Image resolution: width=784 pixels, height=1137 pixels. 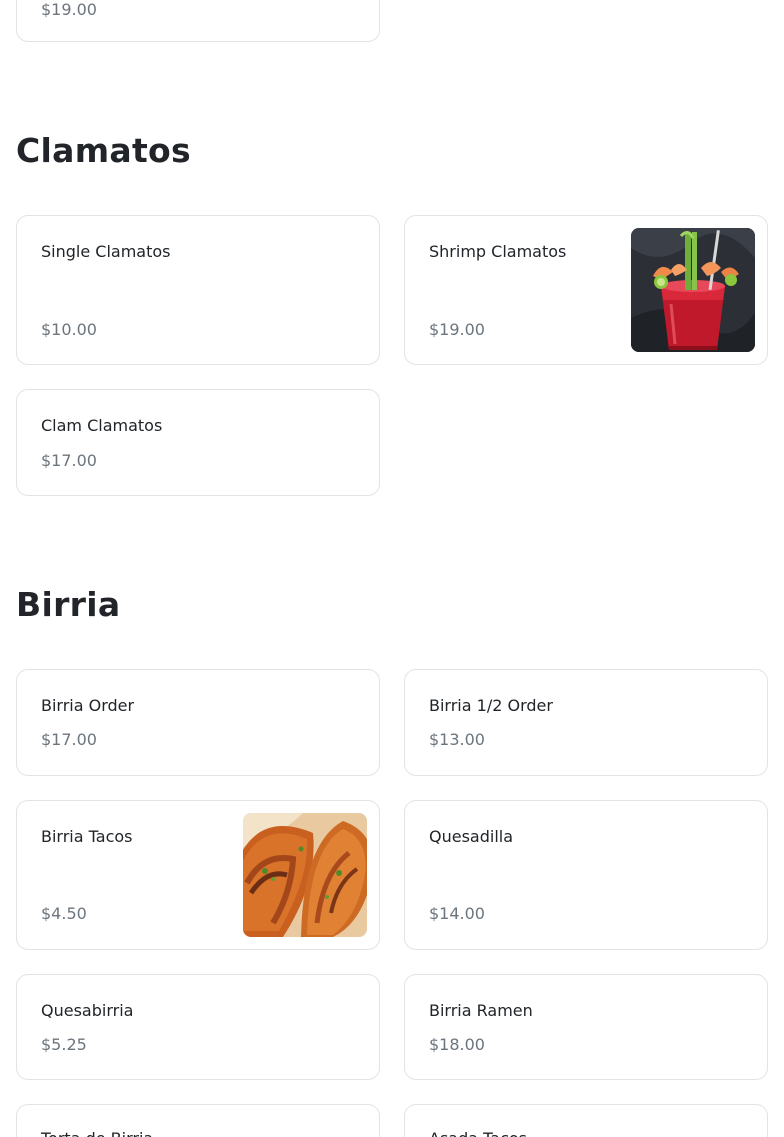 I want to click on menu-item-card-birria-half-order: Birria 1/2 Order $13.00, so click(x=586, y=722).